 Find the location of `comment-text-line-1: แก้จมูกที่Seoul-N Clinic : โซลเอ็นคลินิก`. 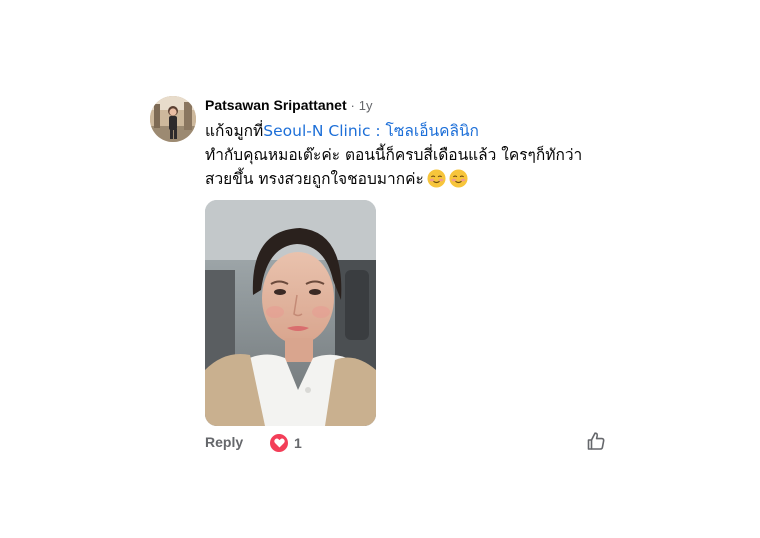

comment-text-line-1: แก้จมูกที่Seoul-N Clinic : โซลเอ็นคลินิก is located at coordinates (410, 131).